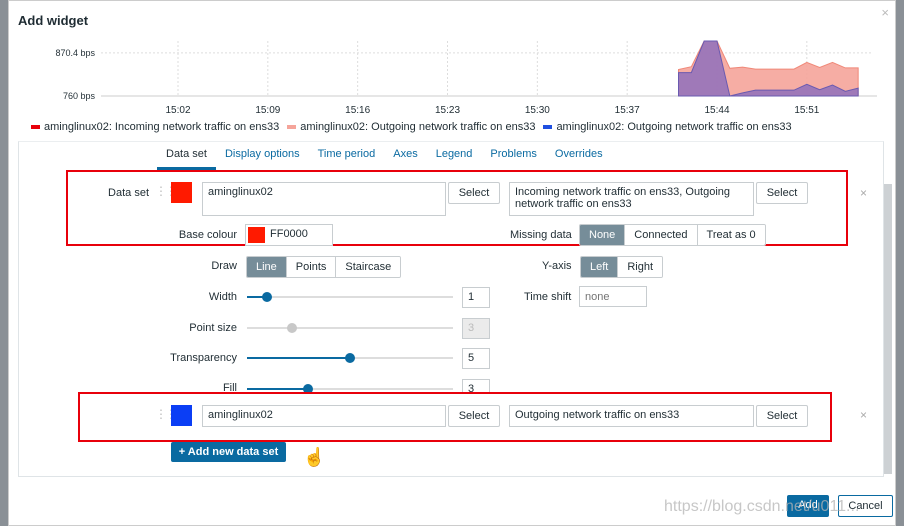 The image size is (904, 526). Describe the element at coordinates (262, 159) in the screenshot. I see `tab-display-options: Display options` at that location.